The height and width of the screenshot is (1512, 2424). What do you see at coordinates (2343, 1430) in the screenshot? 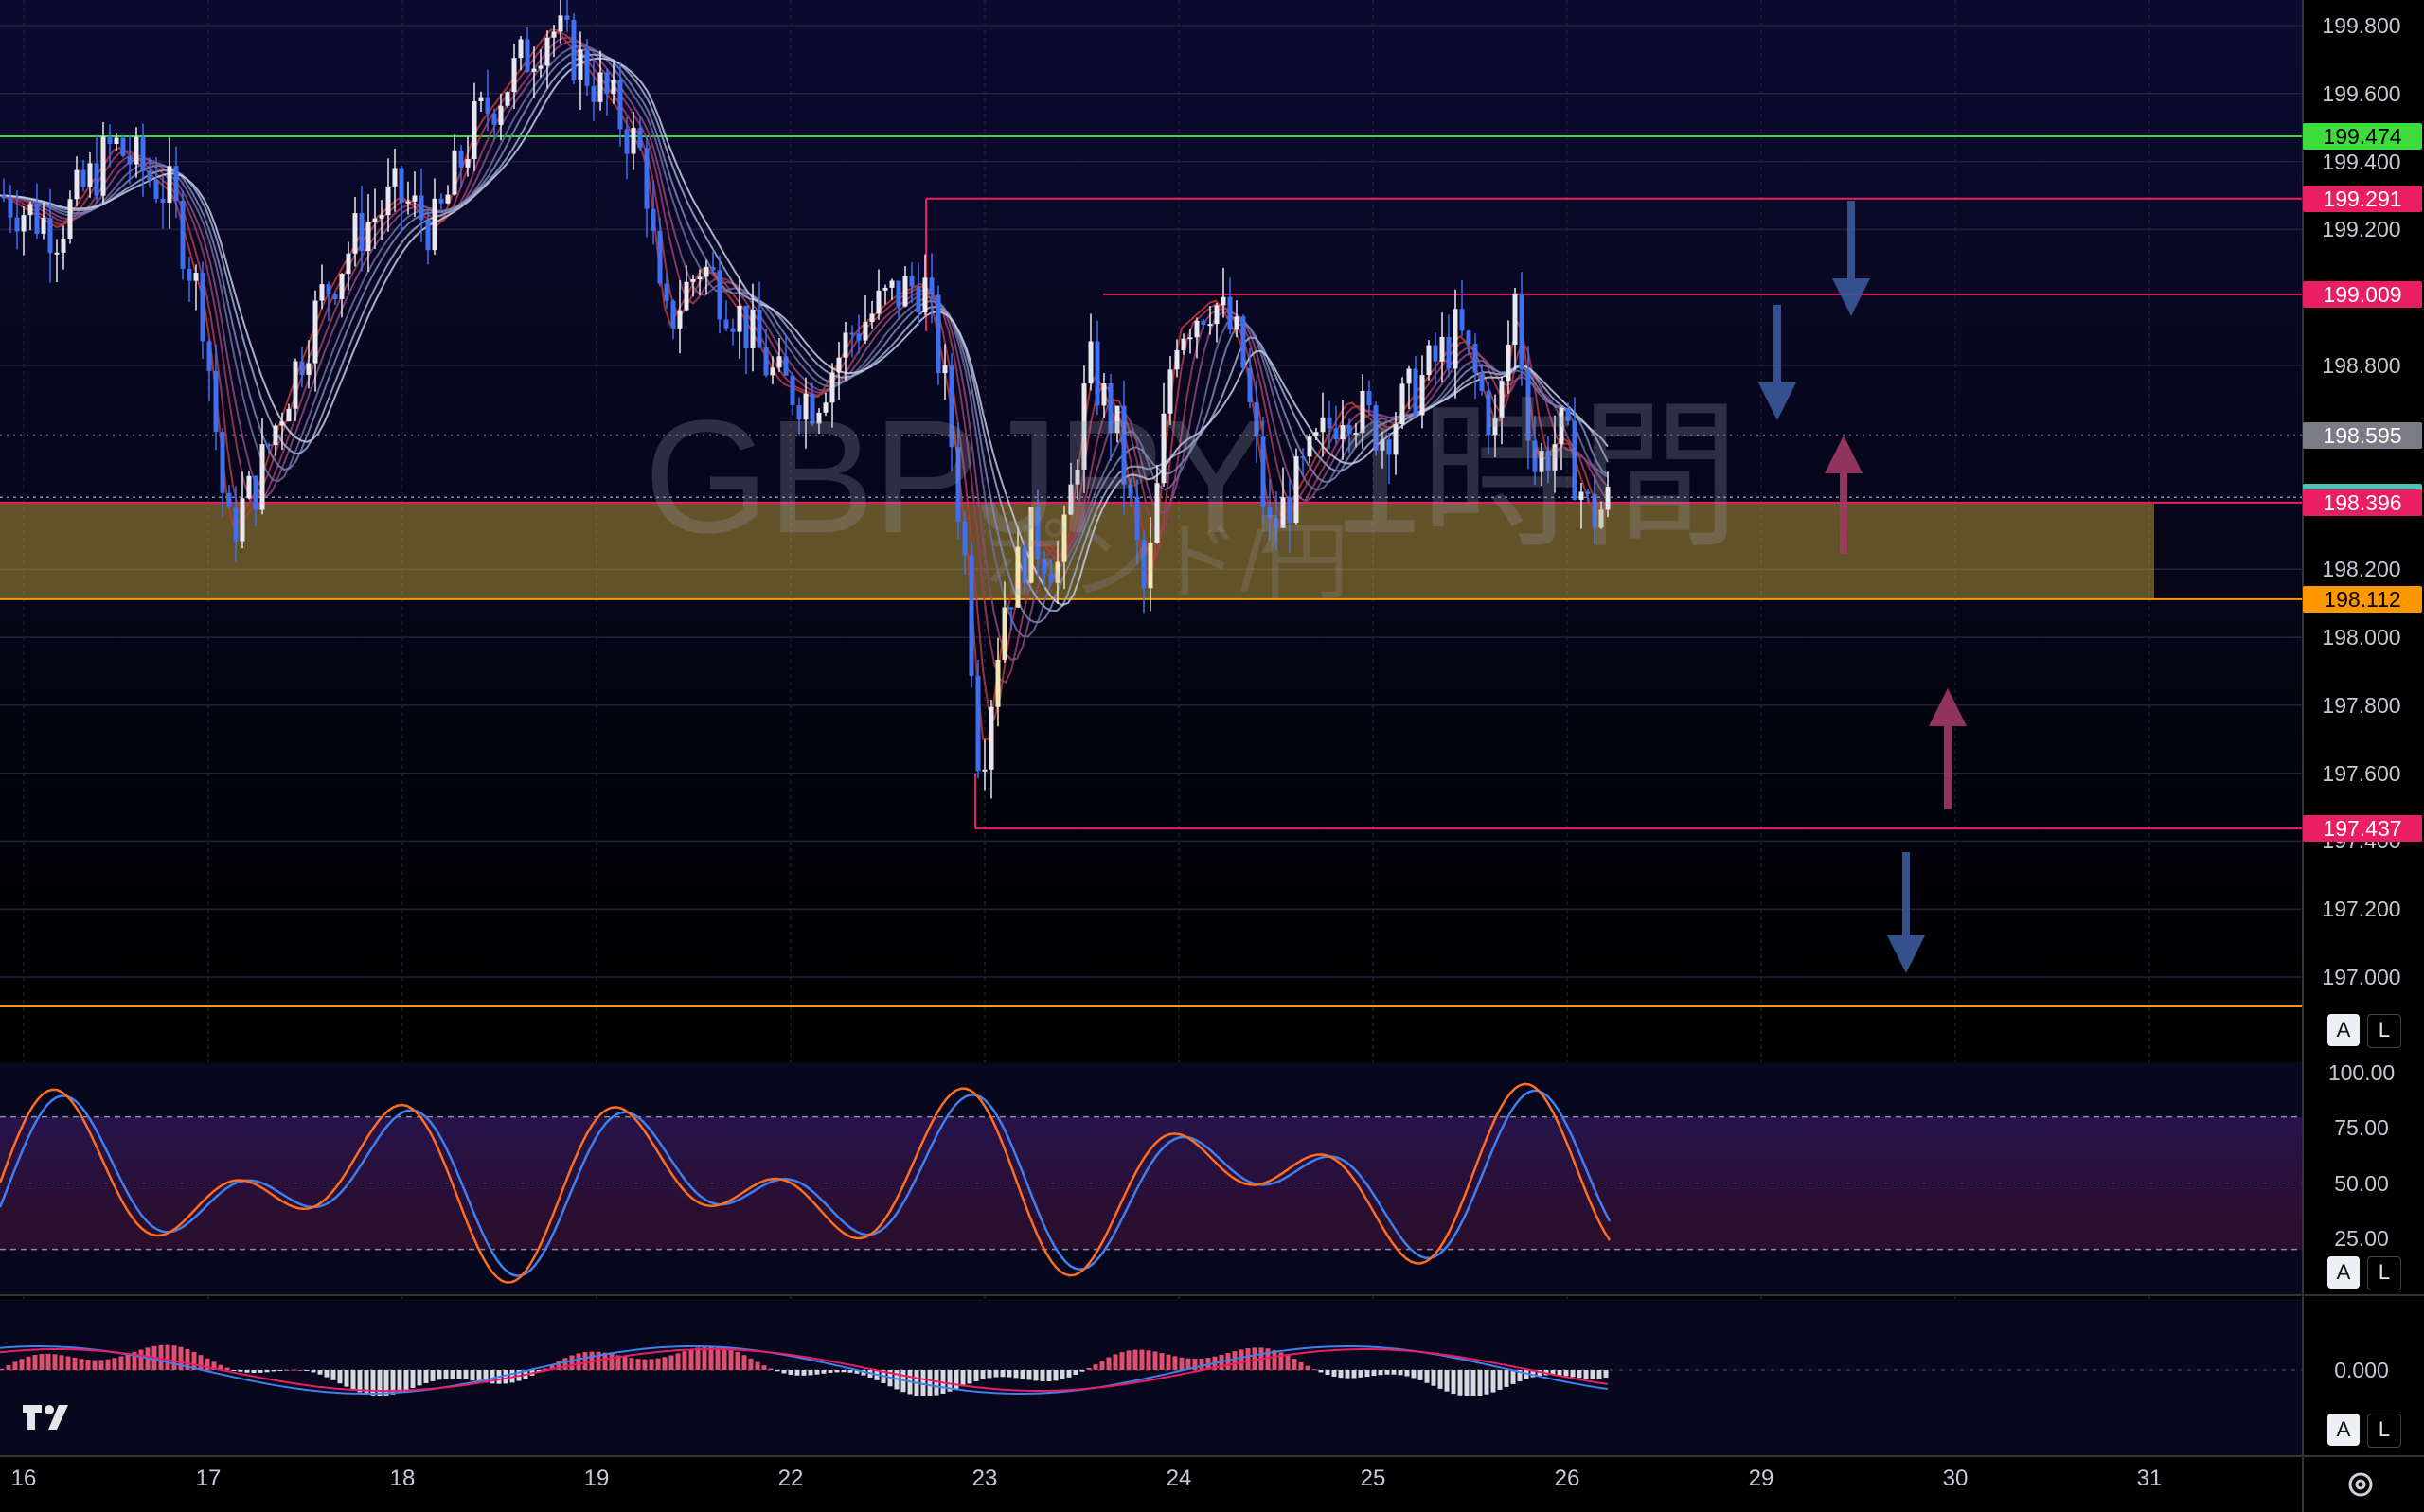
I see `macd-auto-scale-button: A` at bounding box center [2343, 1430].